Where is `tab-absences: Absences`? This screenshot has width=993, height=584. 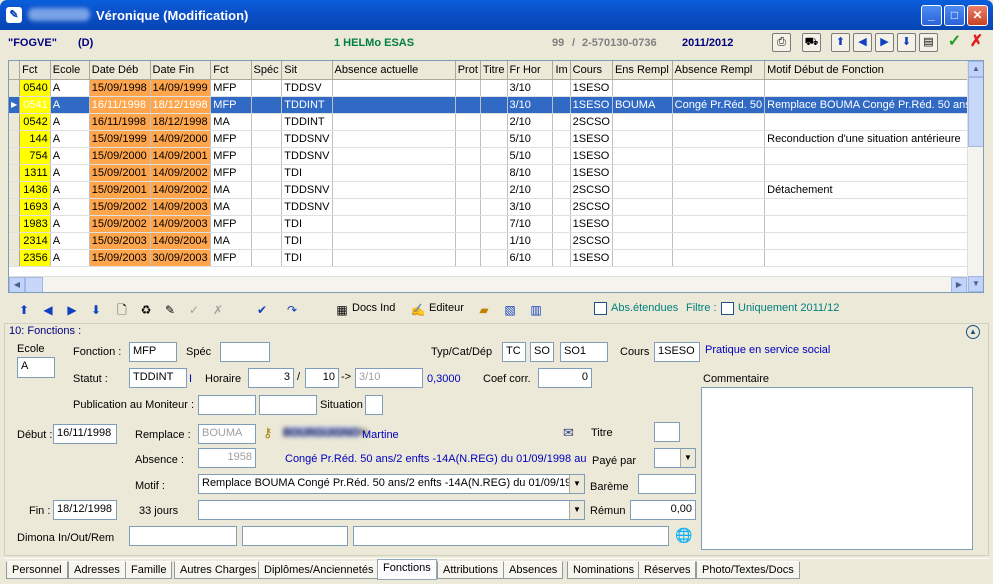 tab-absences: Absences is located at coordinates (533, 570).